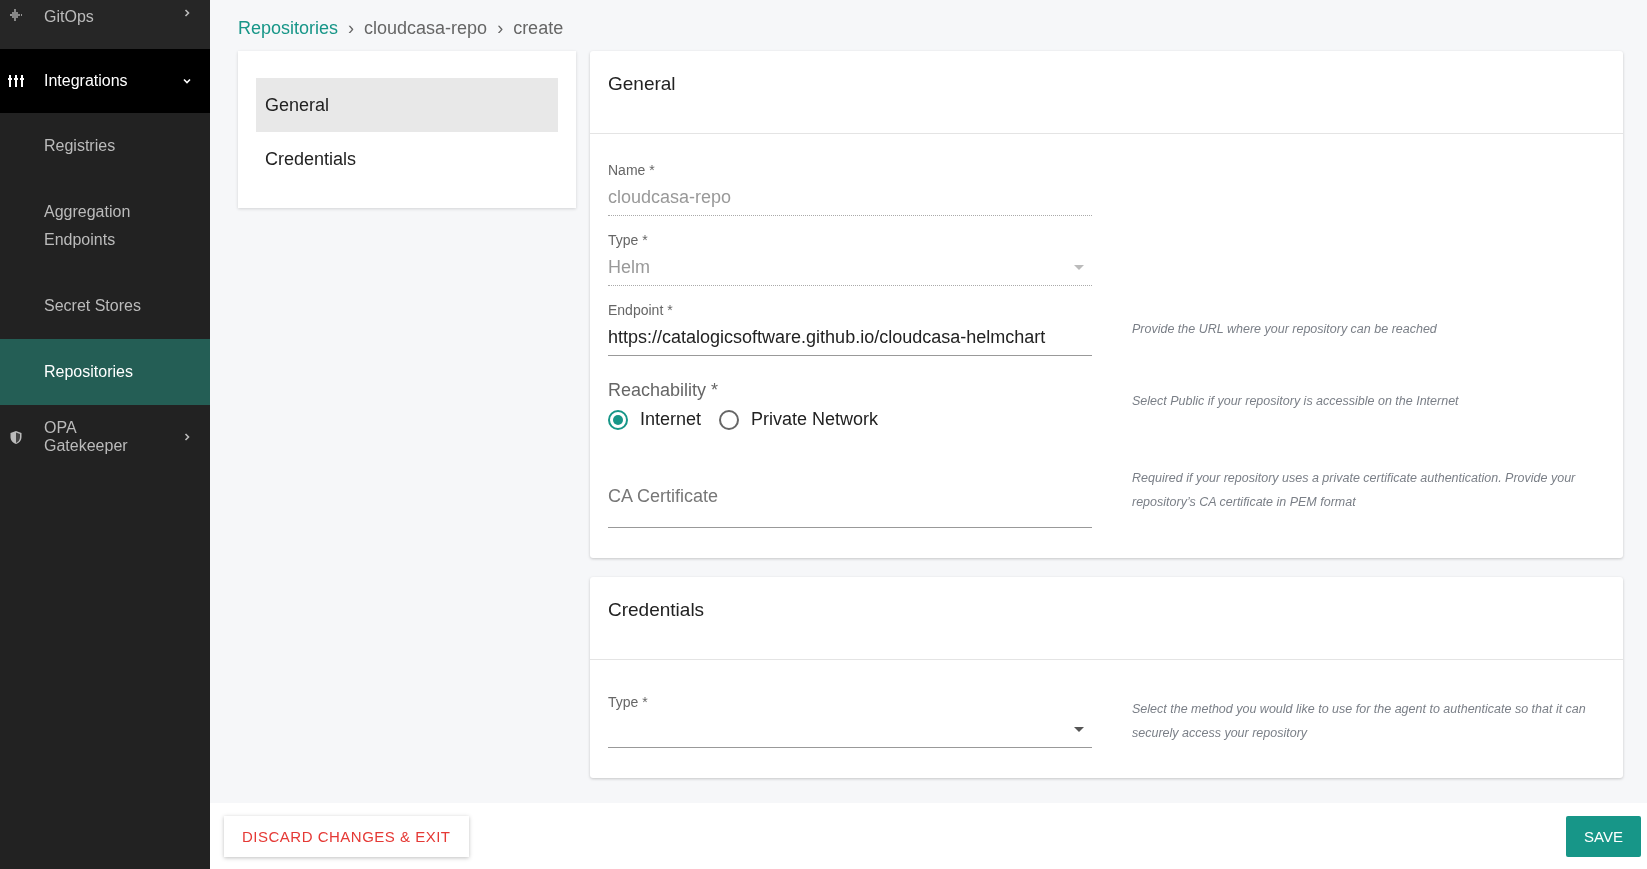 The image size is (1647, 869). I want to click on help-text: Provide the URL where your repository can be reached, so click(1285, 329).